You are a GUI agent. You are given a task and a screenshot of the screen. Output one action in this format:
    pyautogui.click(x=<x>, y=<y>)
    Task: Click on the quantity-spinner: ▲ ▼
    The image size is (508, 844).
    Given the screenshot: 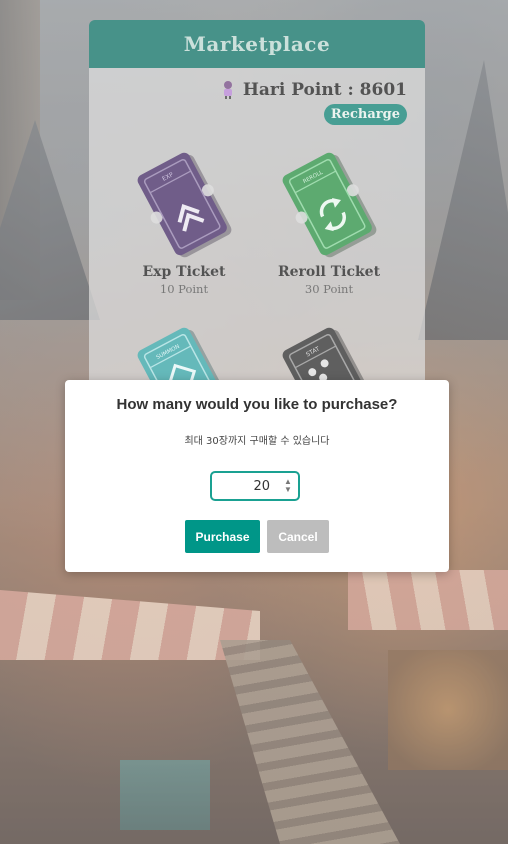 What is the action you would take?
    pyautogui.click(x=288, y=486)
    